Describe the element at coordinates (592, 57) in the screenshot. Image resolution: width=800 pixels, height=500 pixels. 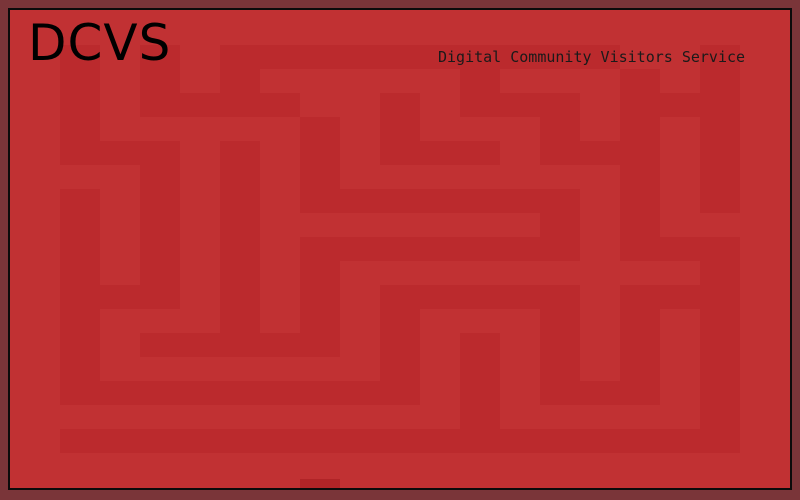
I see `app-subtitle: Digital Community Visitors Service` at that location.